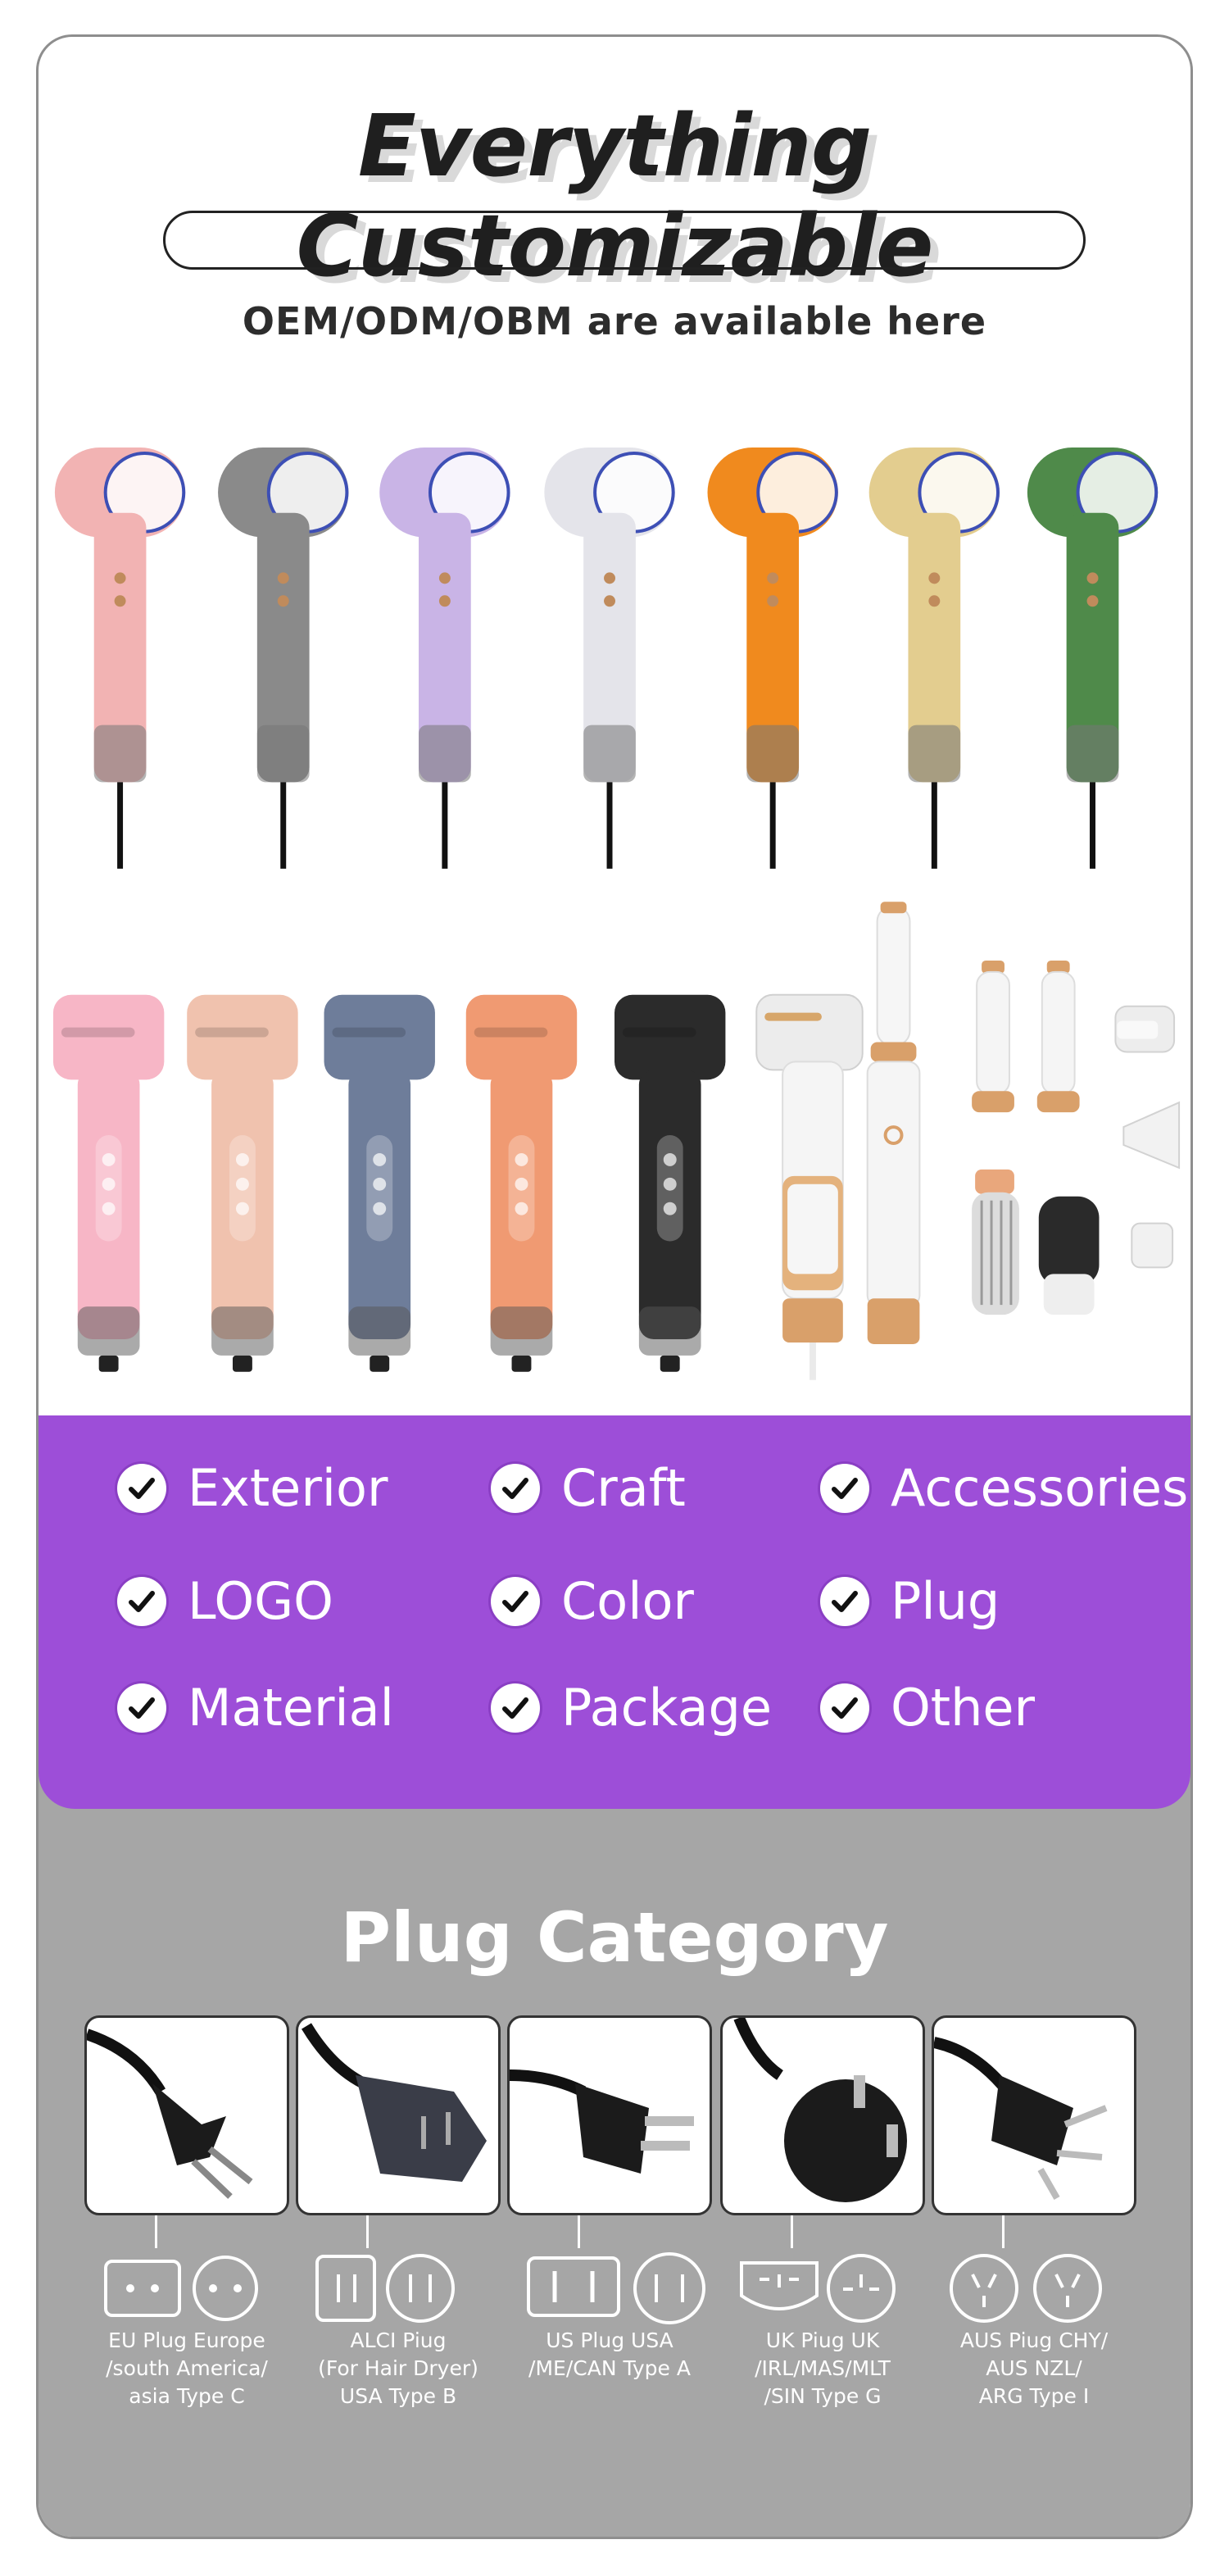  I want to click on plug-caption-line: /south America/, so click(187, 2368).